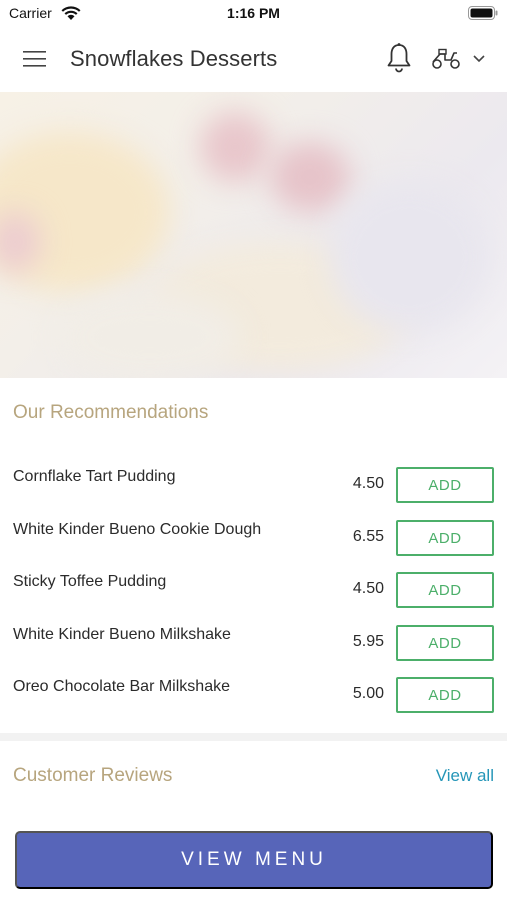 Image resolution: width=507 pixels, height=900 pixels. What do you see at coordinates (111, 412) in the screenshot?
I see `recommendations-heading: Our Recommendations` at bounding box center [111, 412].